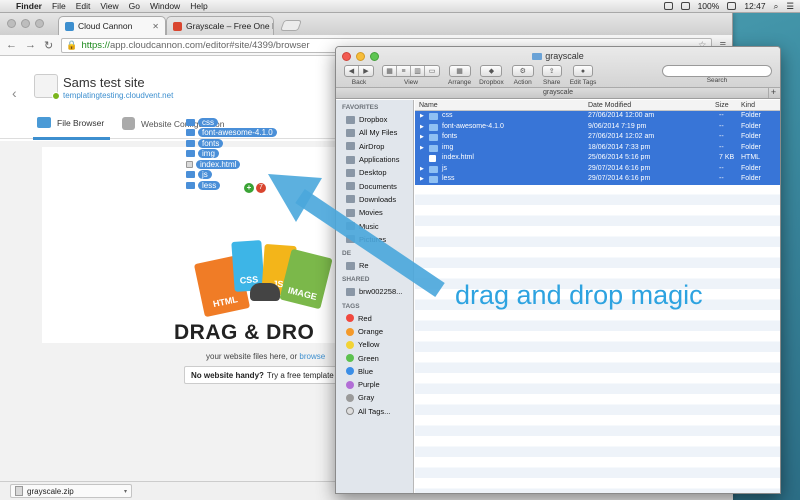 The image size is (800, 500). I want to click on column-view-button: ▥, so click(418, 71).